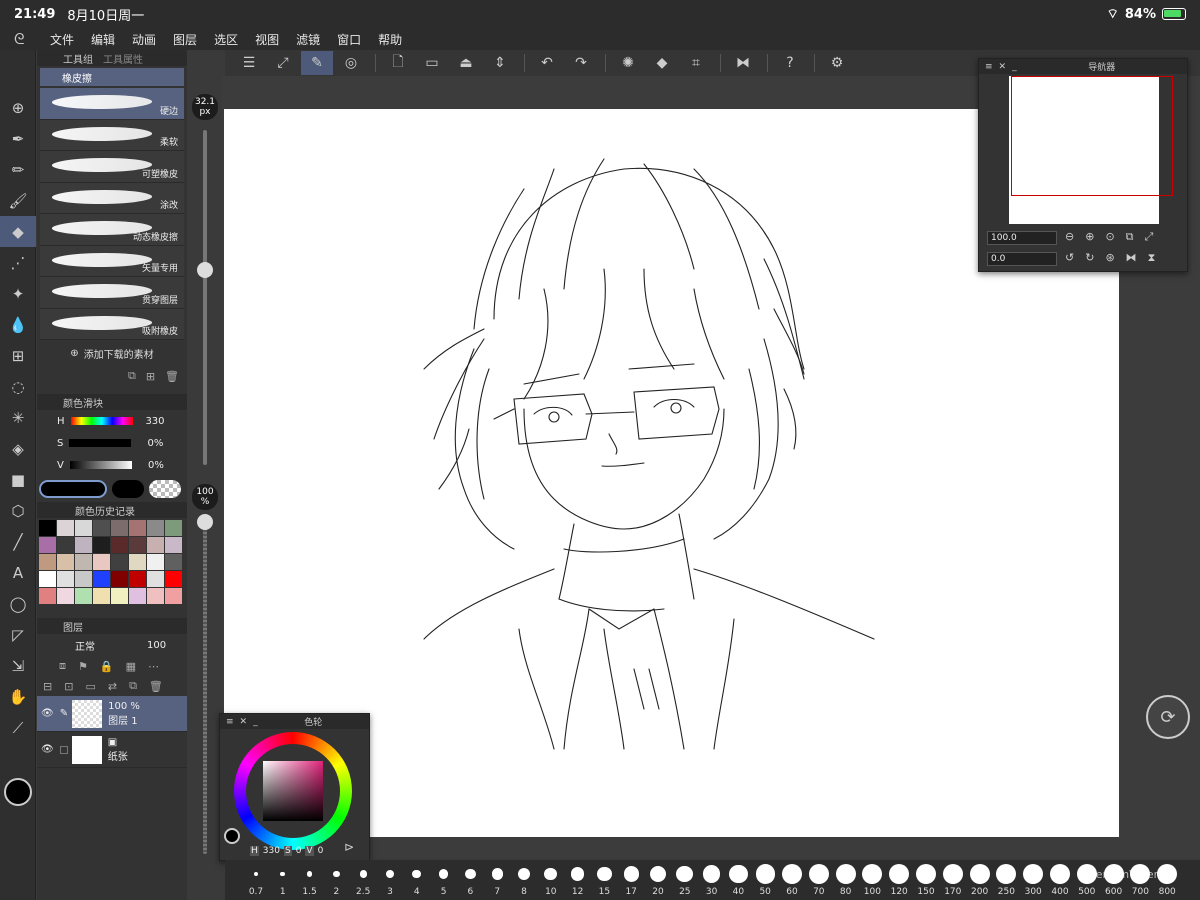  I want to click on menu-window: 窗口, so click(349, 39).